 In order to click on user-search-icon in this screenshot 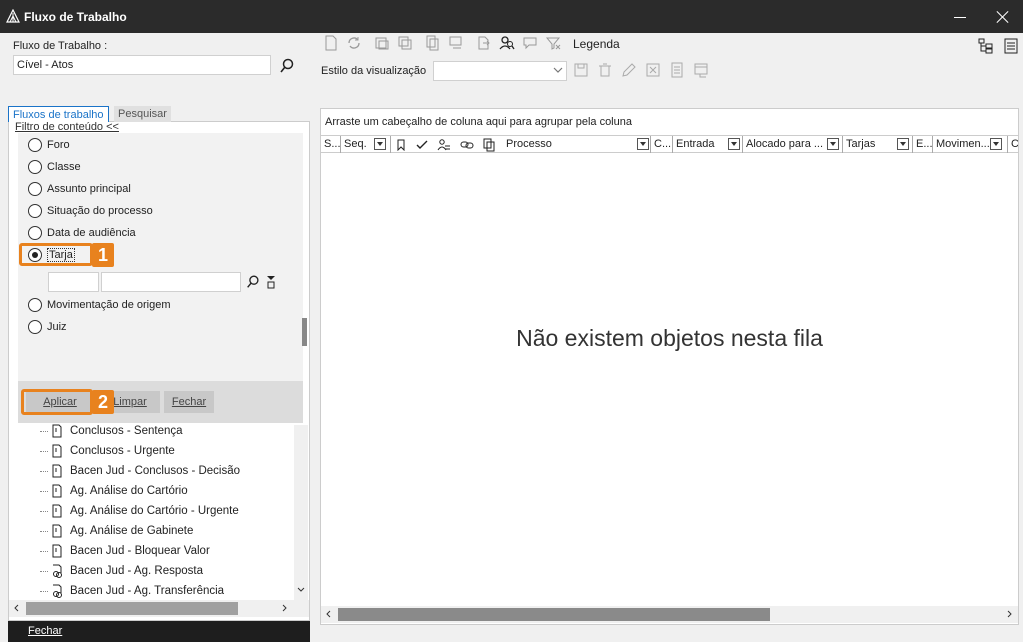, I will do `click(507, 43)`.